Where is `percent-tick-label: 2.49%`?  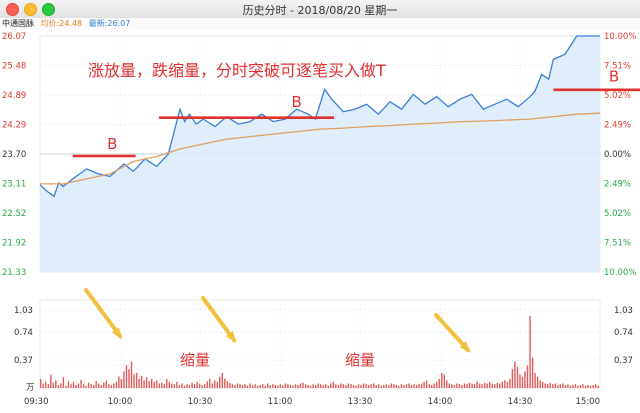
percent-tick-label: 2.49% is located at coordinates (617, 185).